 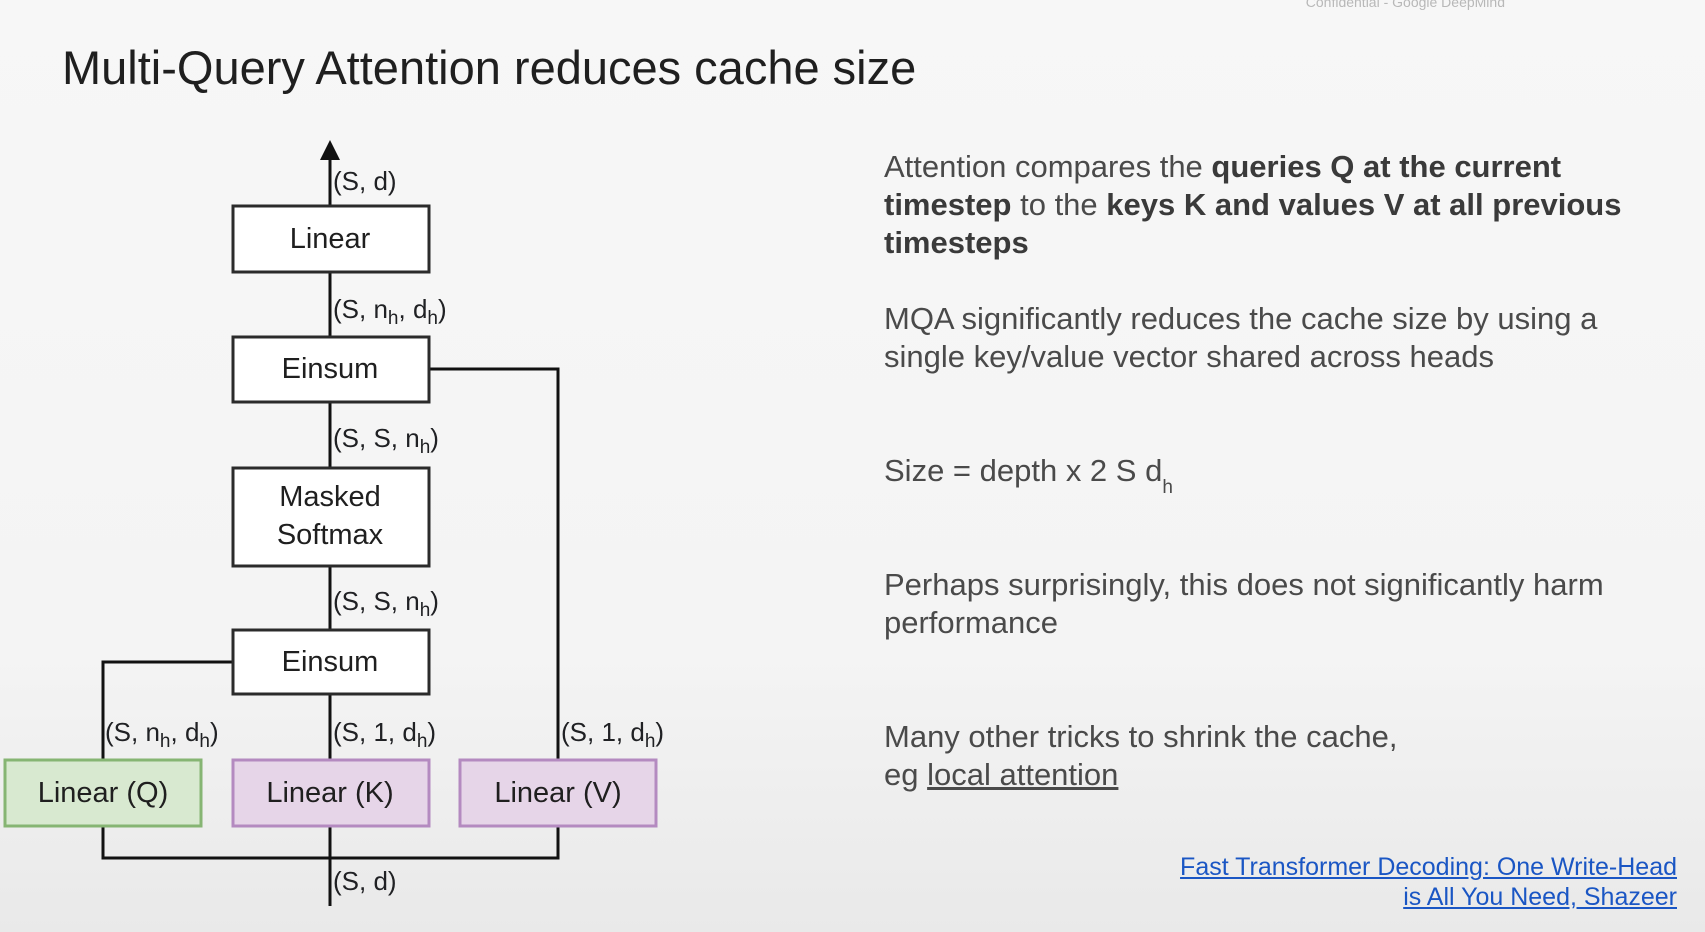 I want to click on line-v-einsum, so click(x=494, y=563).